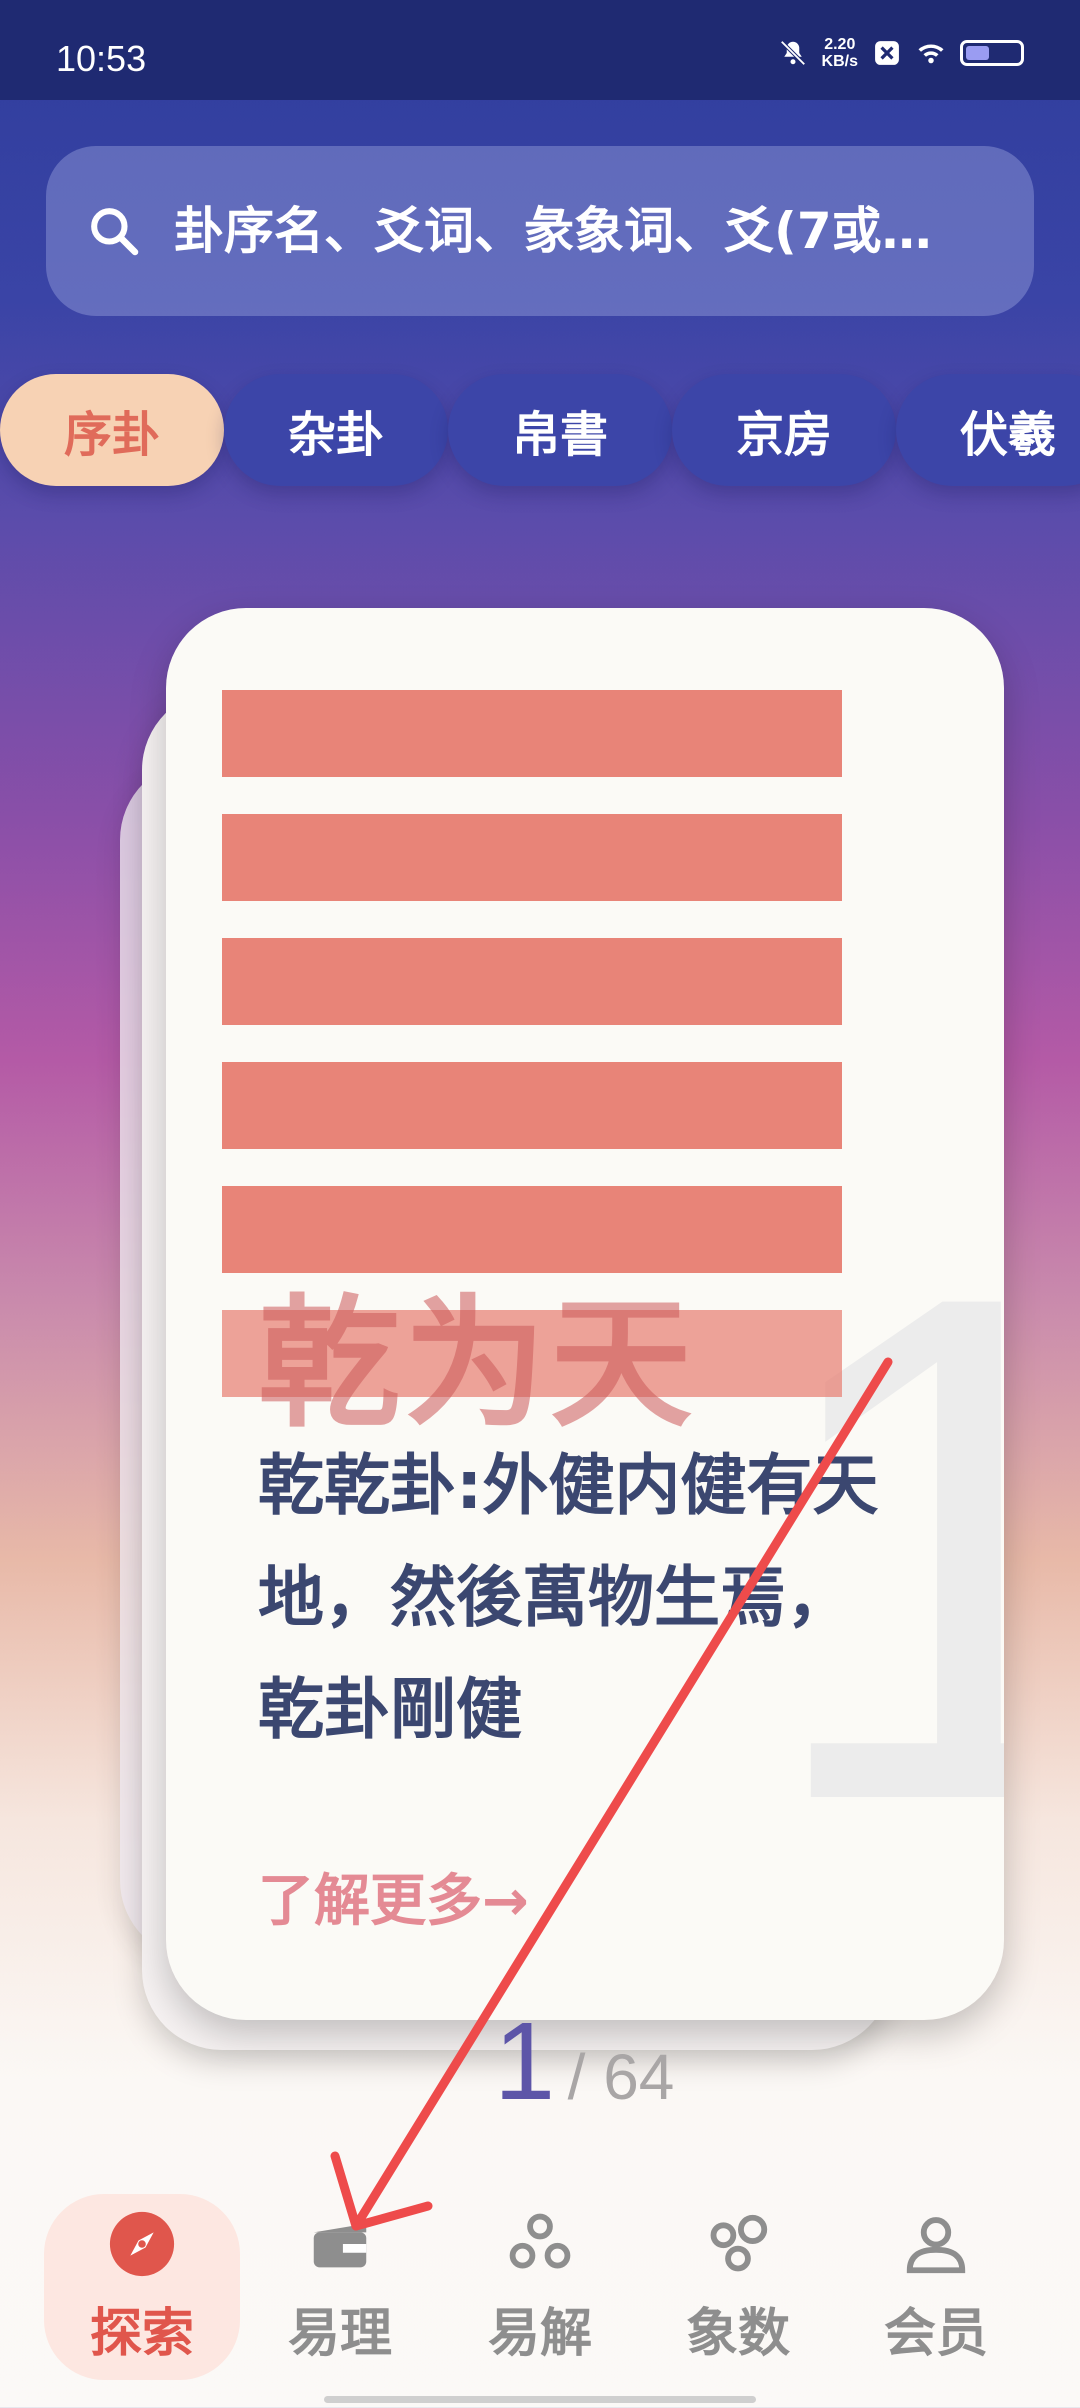 The width and height of the screenshot is (1080, 2408). What do you see at coordinates (339, 2333) in the screenshot?
I see `nav-yili-label: 易理` at bounding box center [339, 2333].